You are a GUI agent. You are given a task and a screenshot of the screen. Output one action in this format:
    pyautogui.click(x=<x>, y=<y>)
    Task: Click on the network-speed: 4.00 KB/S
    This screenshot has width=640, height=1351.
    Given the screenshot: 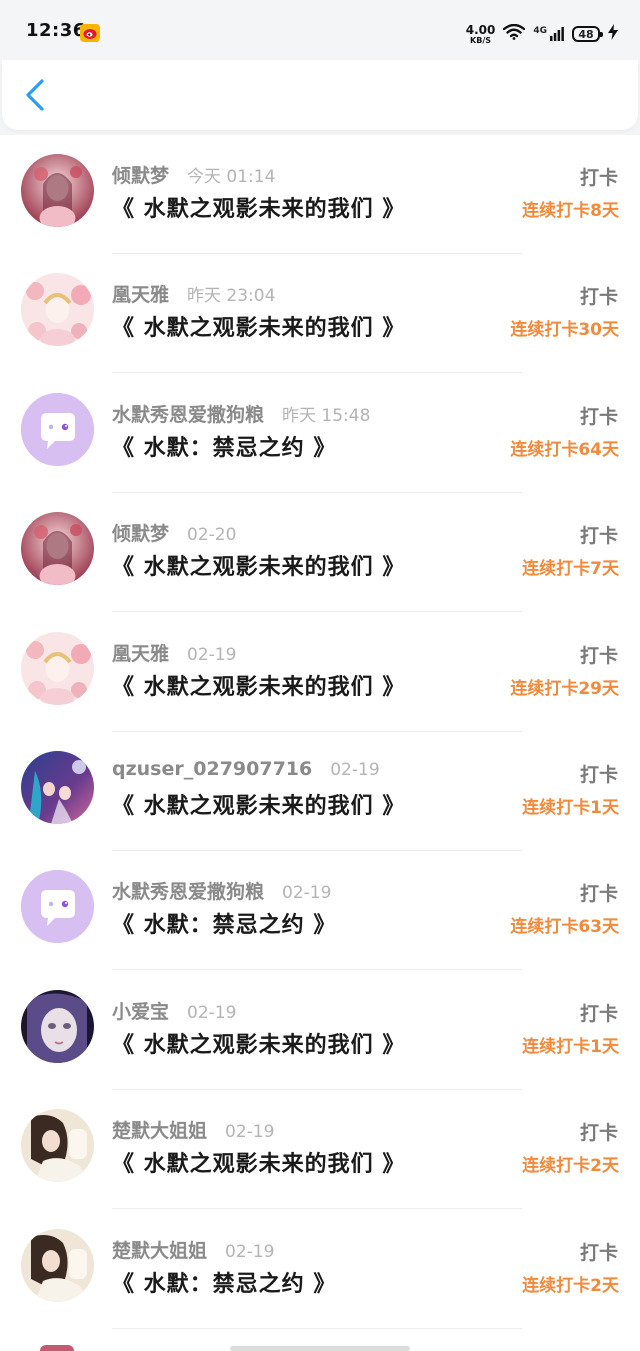 What is the action you would take?
    pyautogui.click(x=481, y=34)
    